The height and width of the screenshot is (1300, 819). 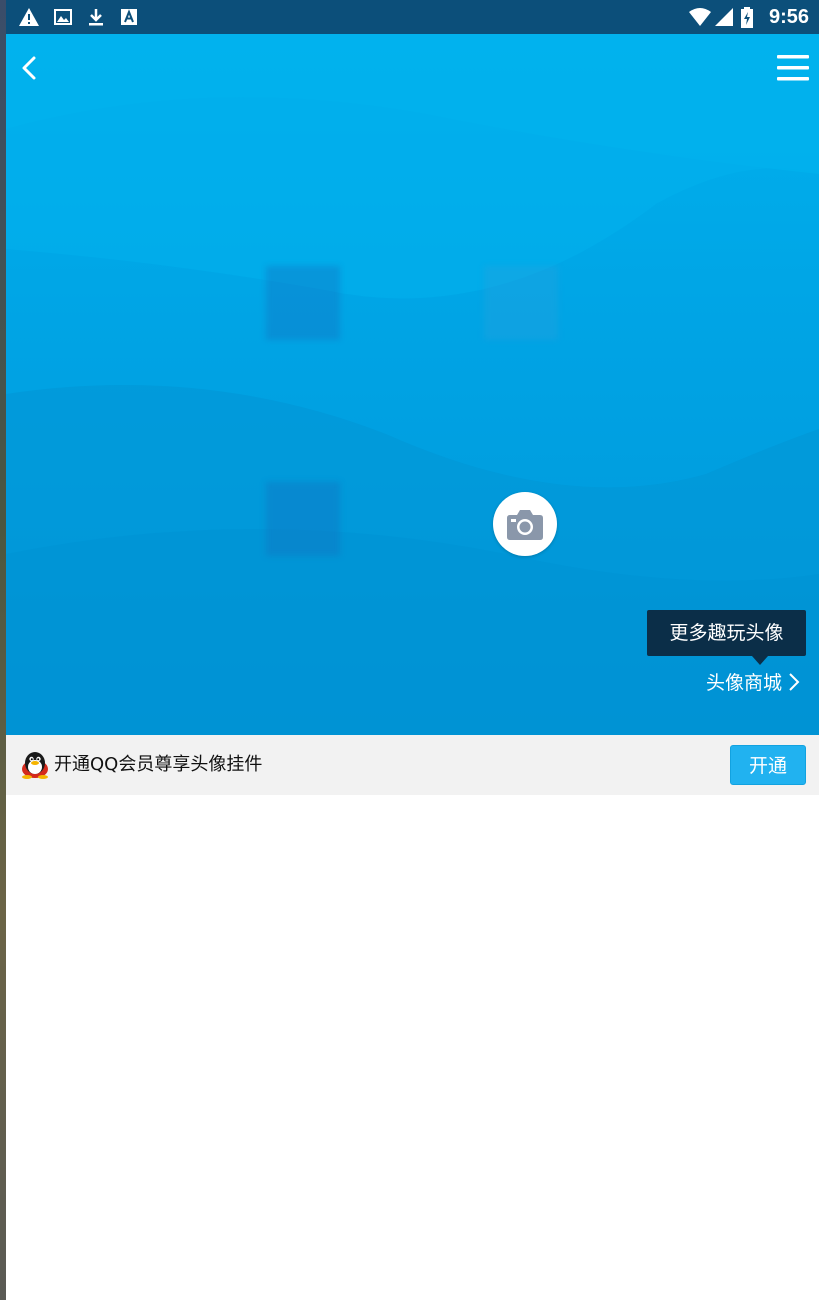 What do you see at coordinates (35, 765) in the screenshot?
I see `qq-penguin-icon` at bounding box center [35, 765].